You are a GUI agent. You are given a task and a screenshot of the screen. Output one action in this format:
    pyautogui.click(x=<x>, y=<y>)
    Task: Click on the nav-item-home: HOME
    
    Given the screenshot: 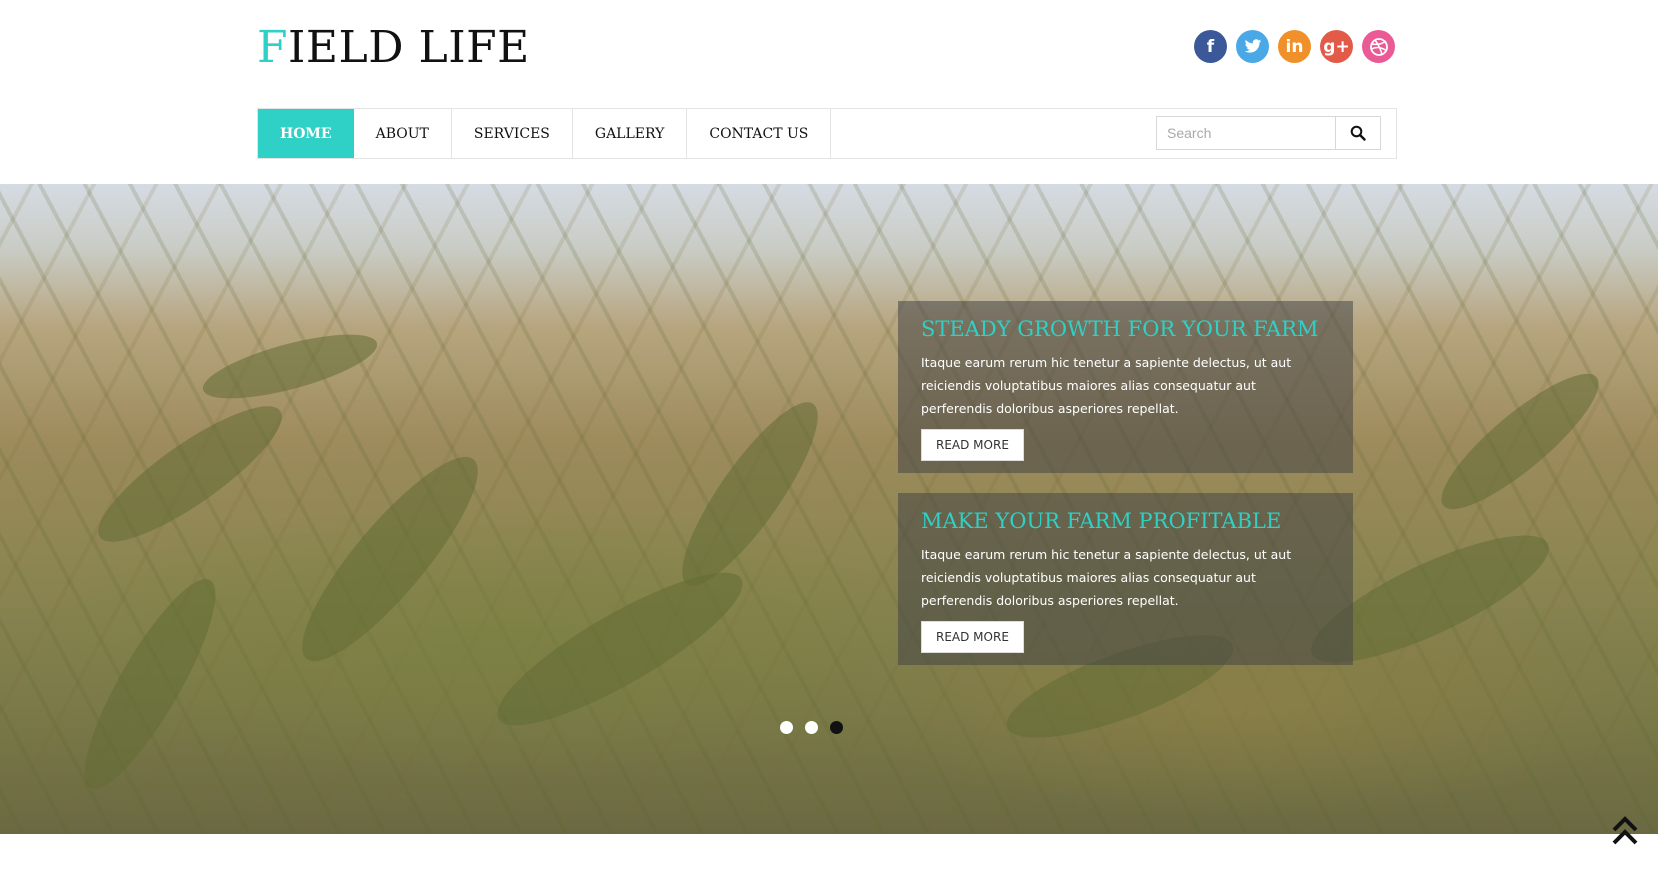 What is the action you would take?
    pyautogui.click(x=306, y=133)
    